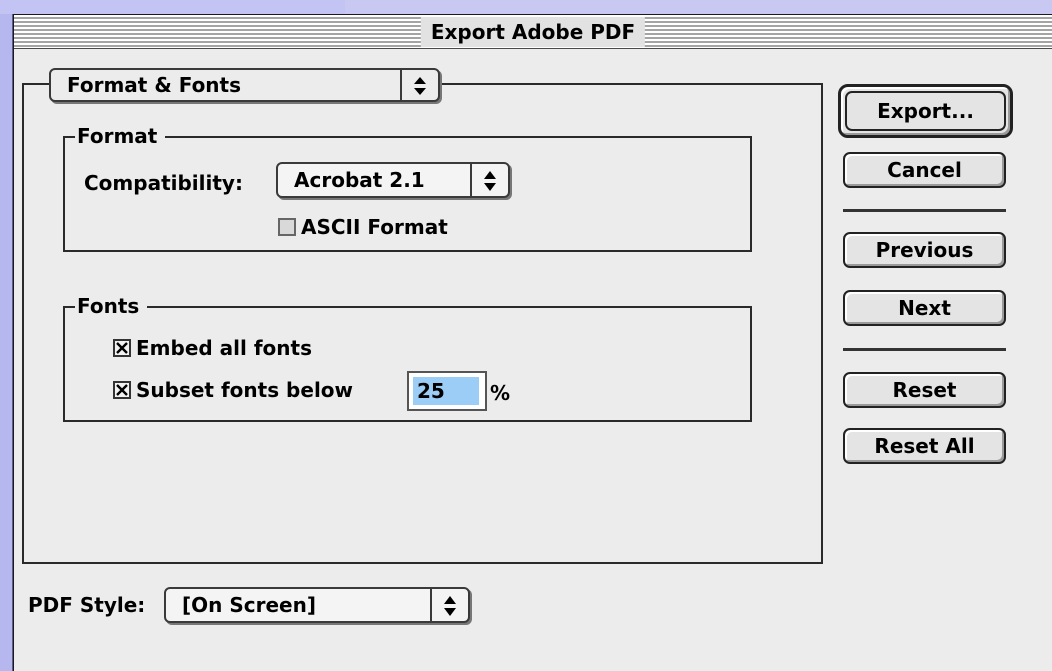 The height and width of the screenshot is (671, 1052). I want to click on previous-button: Previous, so click(924, 250).